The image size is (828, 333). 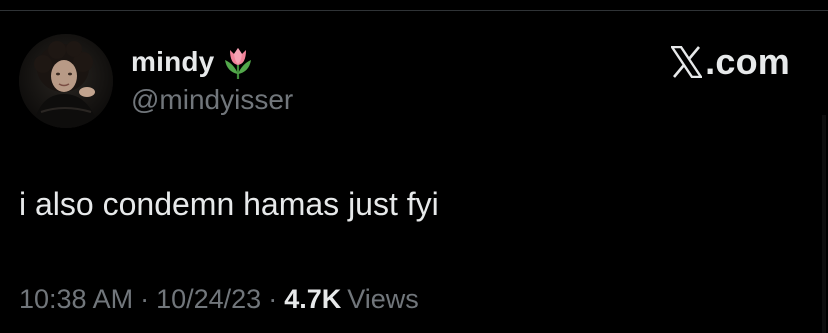 I want to click on avatar-photo, so click(x=66, y=81).